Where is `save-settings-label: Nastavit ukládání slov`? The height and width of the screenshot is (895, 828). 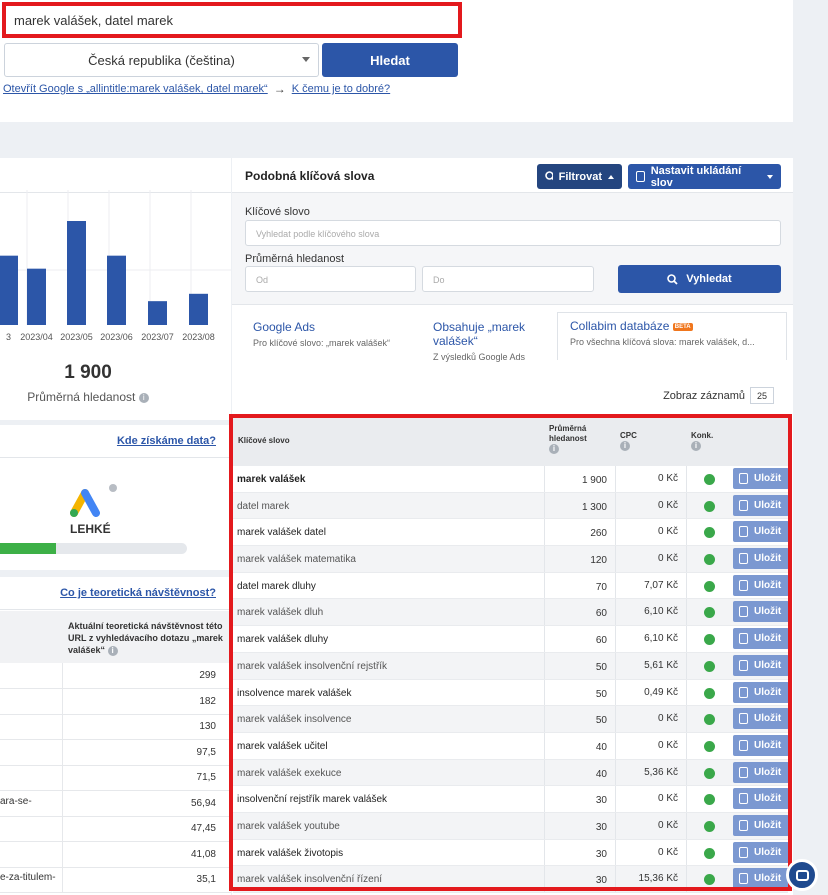
save-settings-label: Nastavit ukládání slov is located at coordinates (696, 176).